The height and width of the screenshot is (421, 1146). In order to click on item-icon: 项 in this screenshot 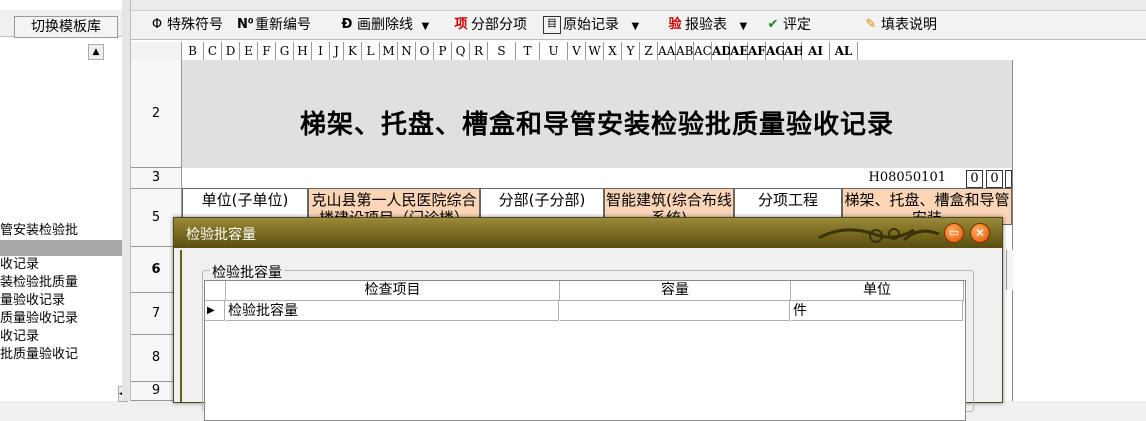, I will do `click(461, 24)`.